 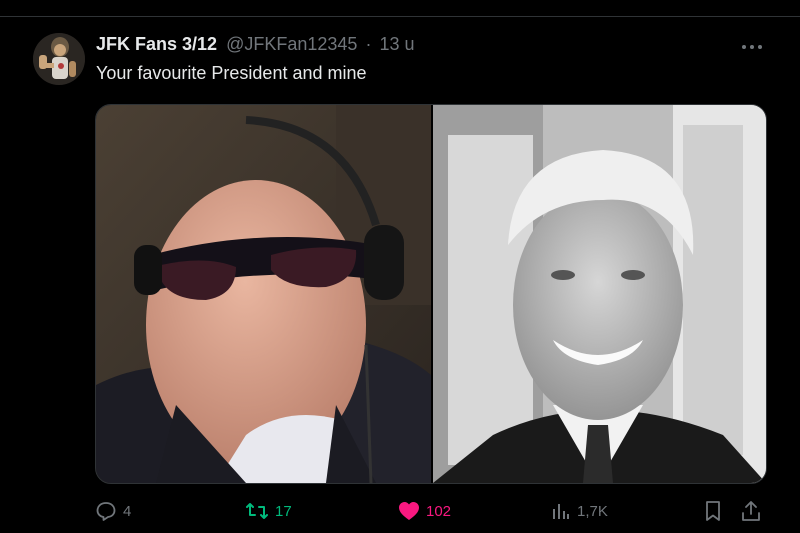 What do you see at coordinates (106, 511) in the screenshot?
I see `reply-icon` at bounding box center [106, 511].